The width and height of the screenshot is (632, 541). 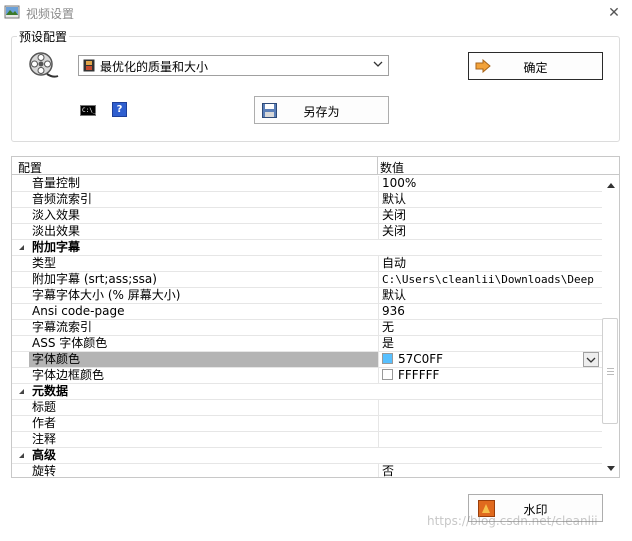 What do you see at coordinates (70, 343) in the screenshot?
I see `property-name: ASS 字体颜色` at bounding box center [70, 343].